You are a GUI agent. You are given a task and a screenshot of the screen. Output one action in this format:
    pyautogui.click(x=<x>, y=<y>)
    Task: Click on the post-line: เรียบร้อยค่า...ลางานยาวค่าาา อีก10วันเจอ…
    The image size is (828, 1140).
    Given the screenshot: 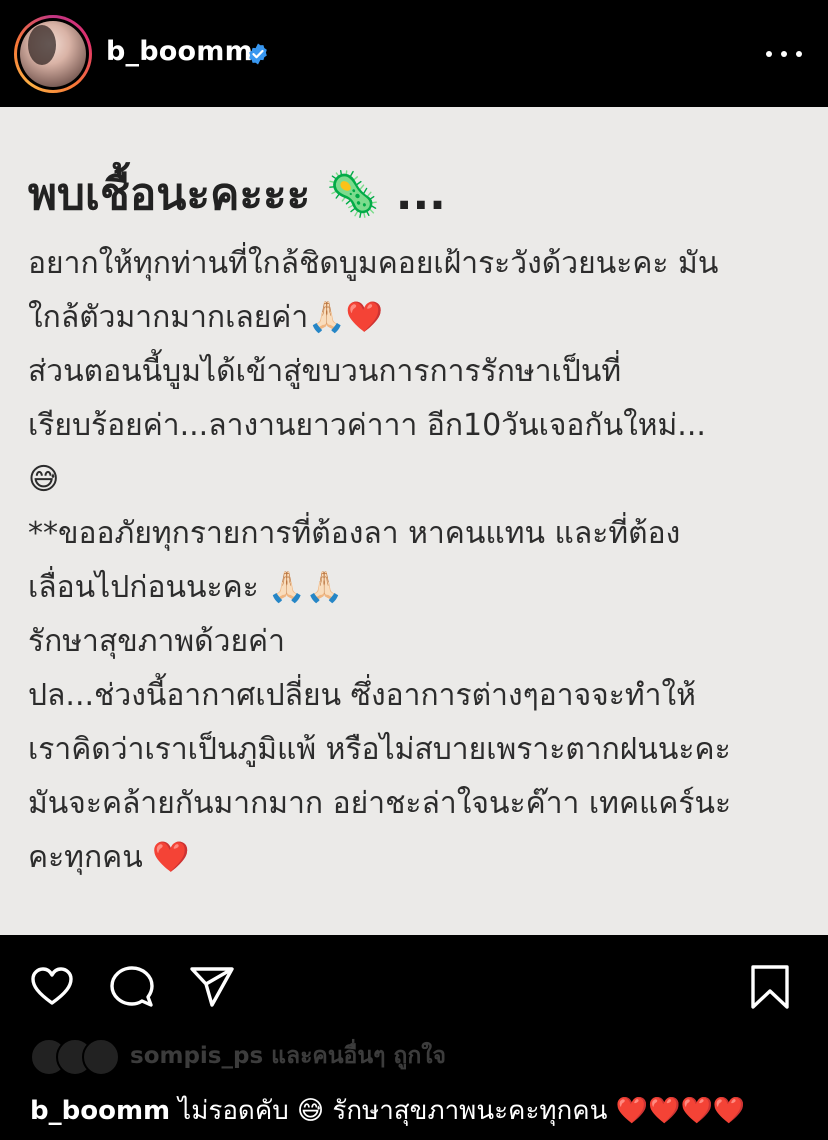 What is the action you would take?
    pyautogui.click(x=367, y=425)
    